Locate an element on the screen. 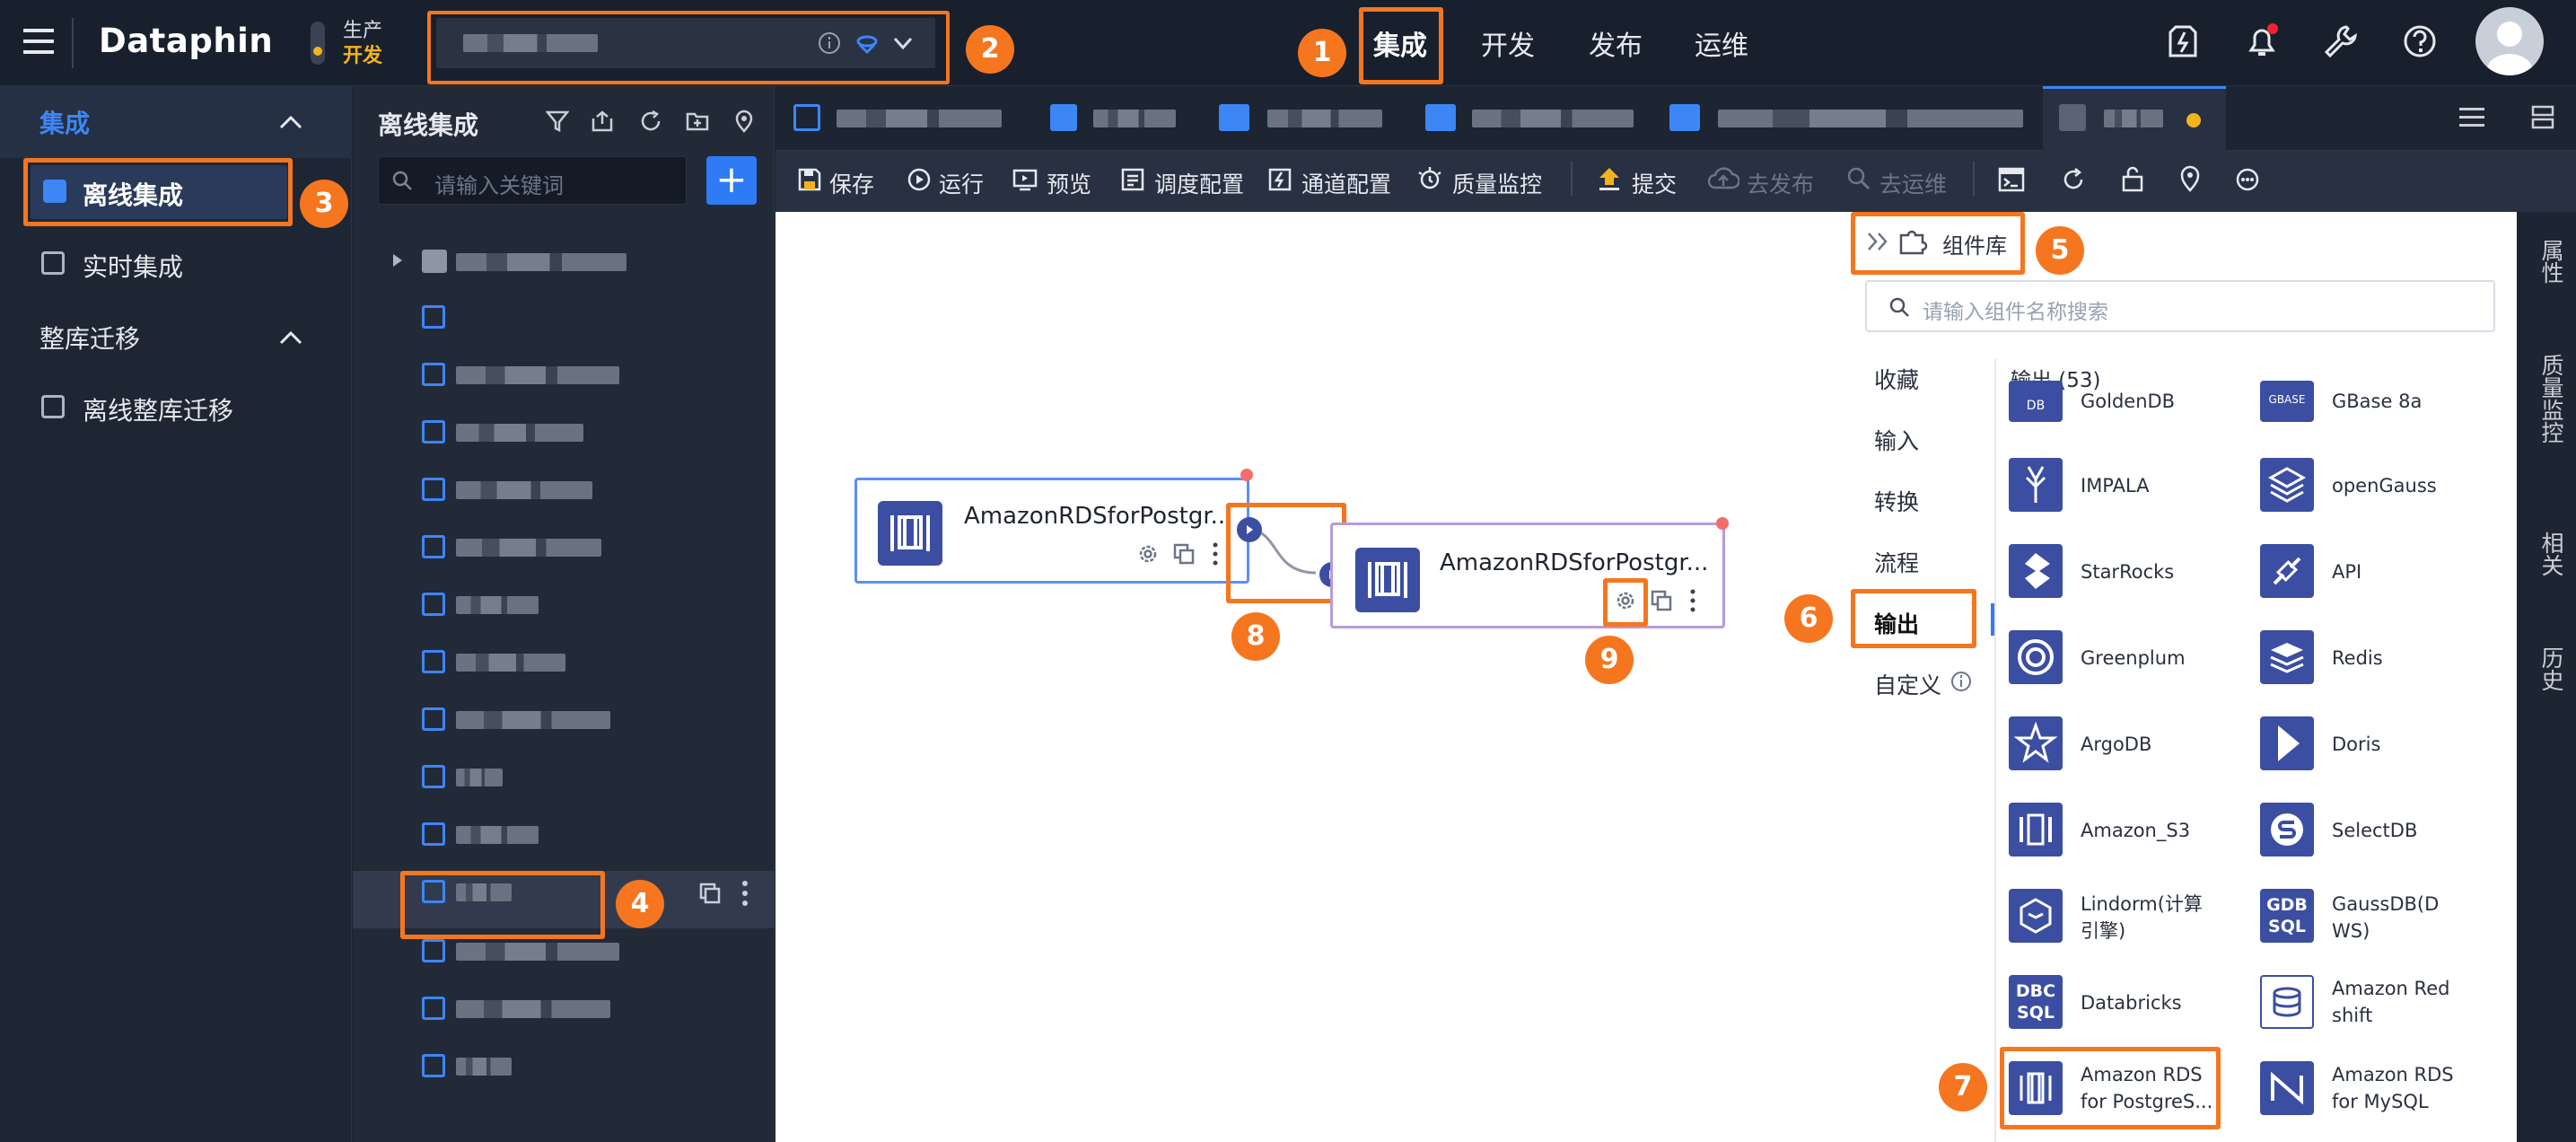 This screenshot has width=2576, height=1142. component-goldendb: GoldenDB is located at coordinates (2128, 401).